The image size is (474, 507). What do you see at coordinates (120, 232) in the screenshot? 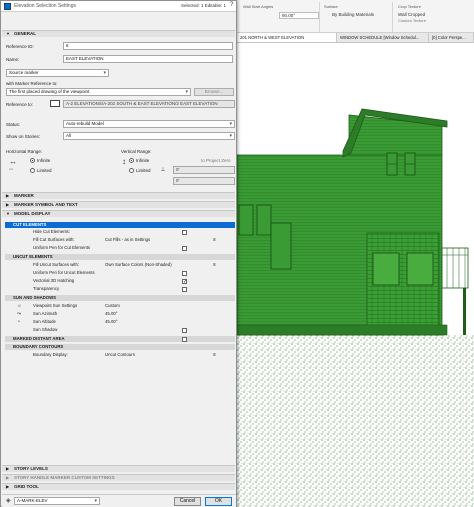
I see `row-hide-cut-elements: Hide Cut Elements:` at bounding box center [120, 232].